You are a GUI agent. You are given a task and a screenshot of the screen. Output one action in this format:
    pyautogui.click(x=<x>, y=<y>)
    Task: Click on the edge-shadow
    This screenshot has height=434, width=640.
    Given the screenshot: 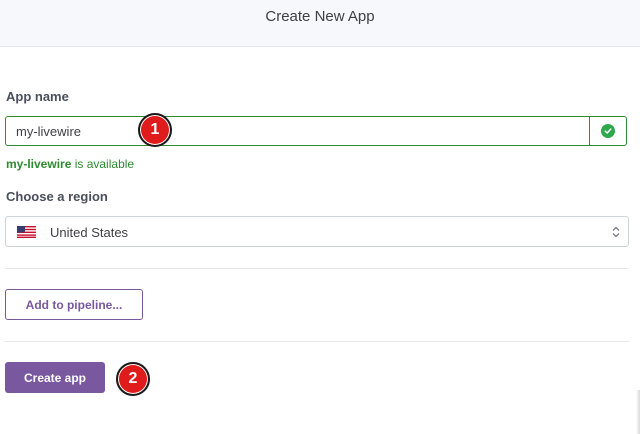 What is the action you would take?
    pyautogui.click(x=638, y=412)
    